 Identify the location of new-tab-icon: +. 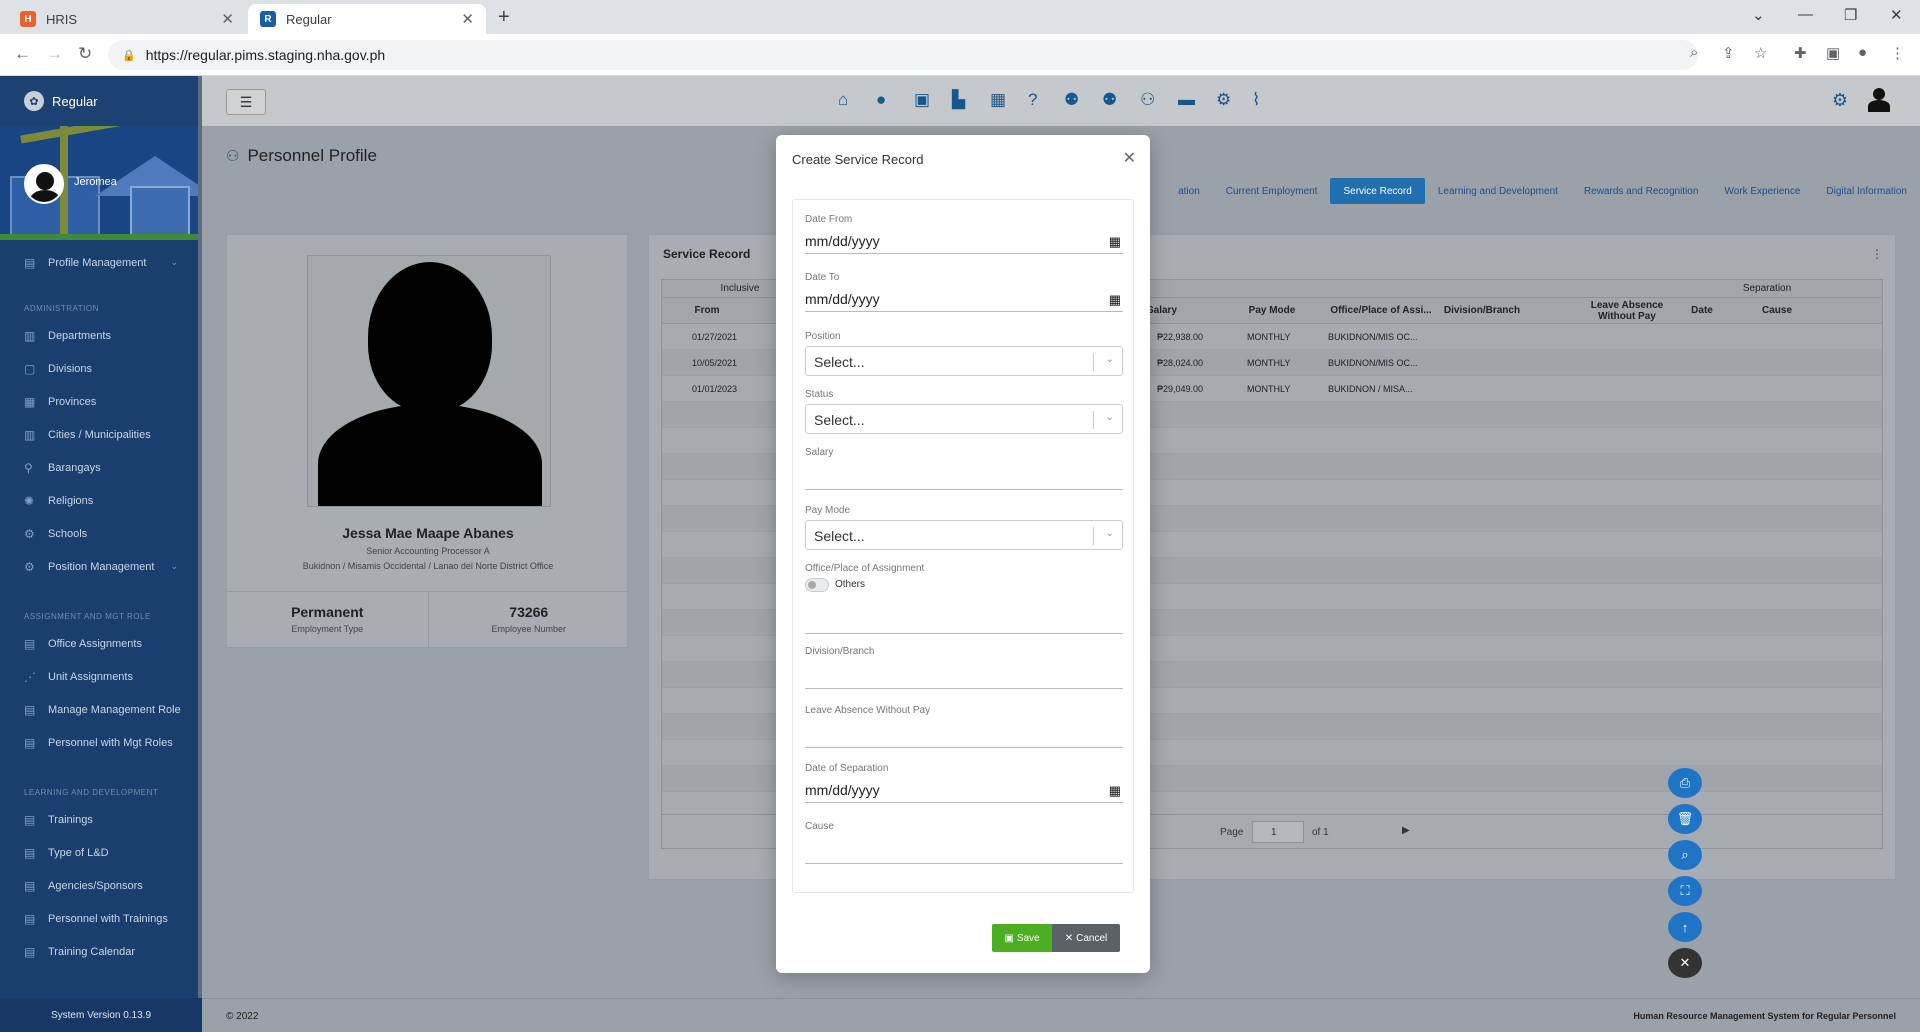
(504, 17).